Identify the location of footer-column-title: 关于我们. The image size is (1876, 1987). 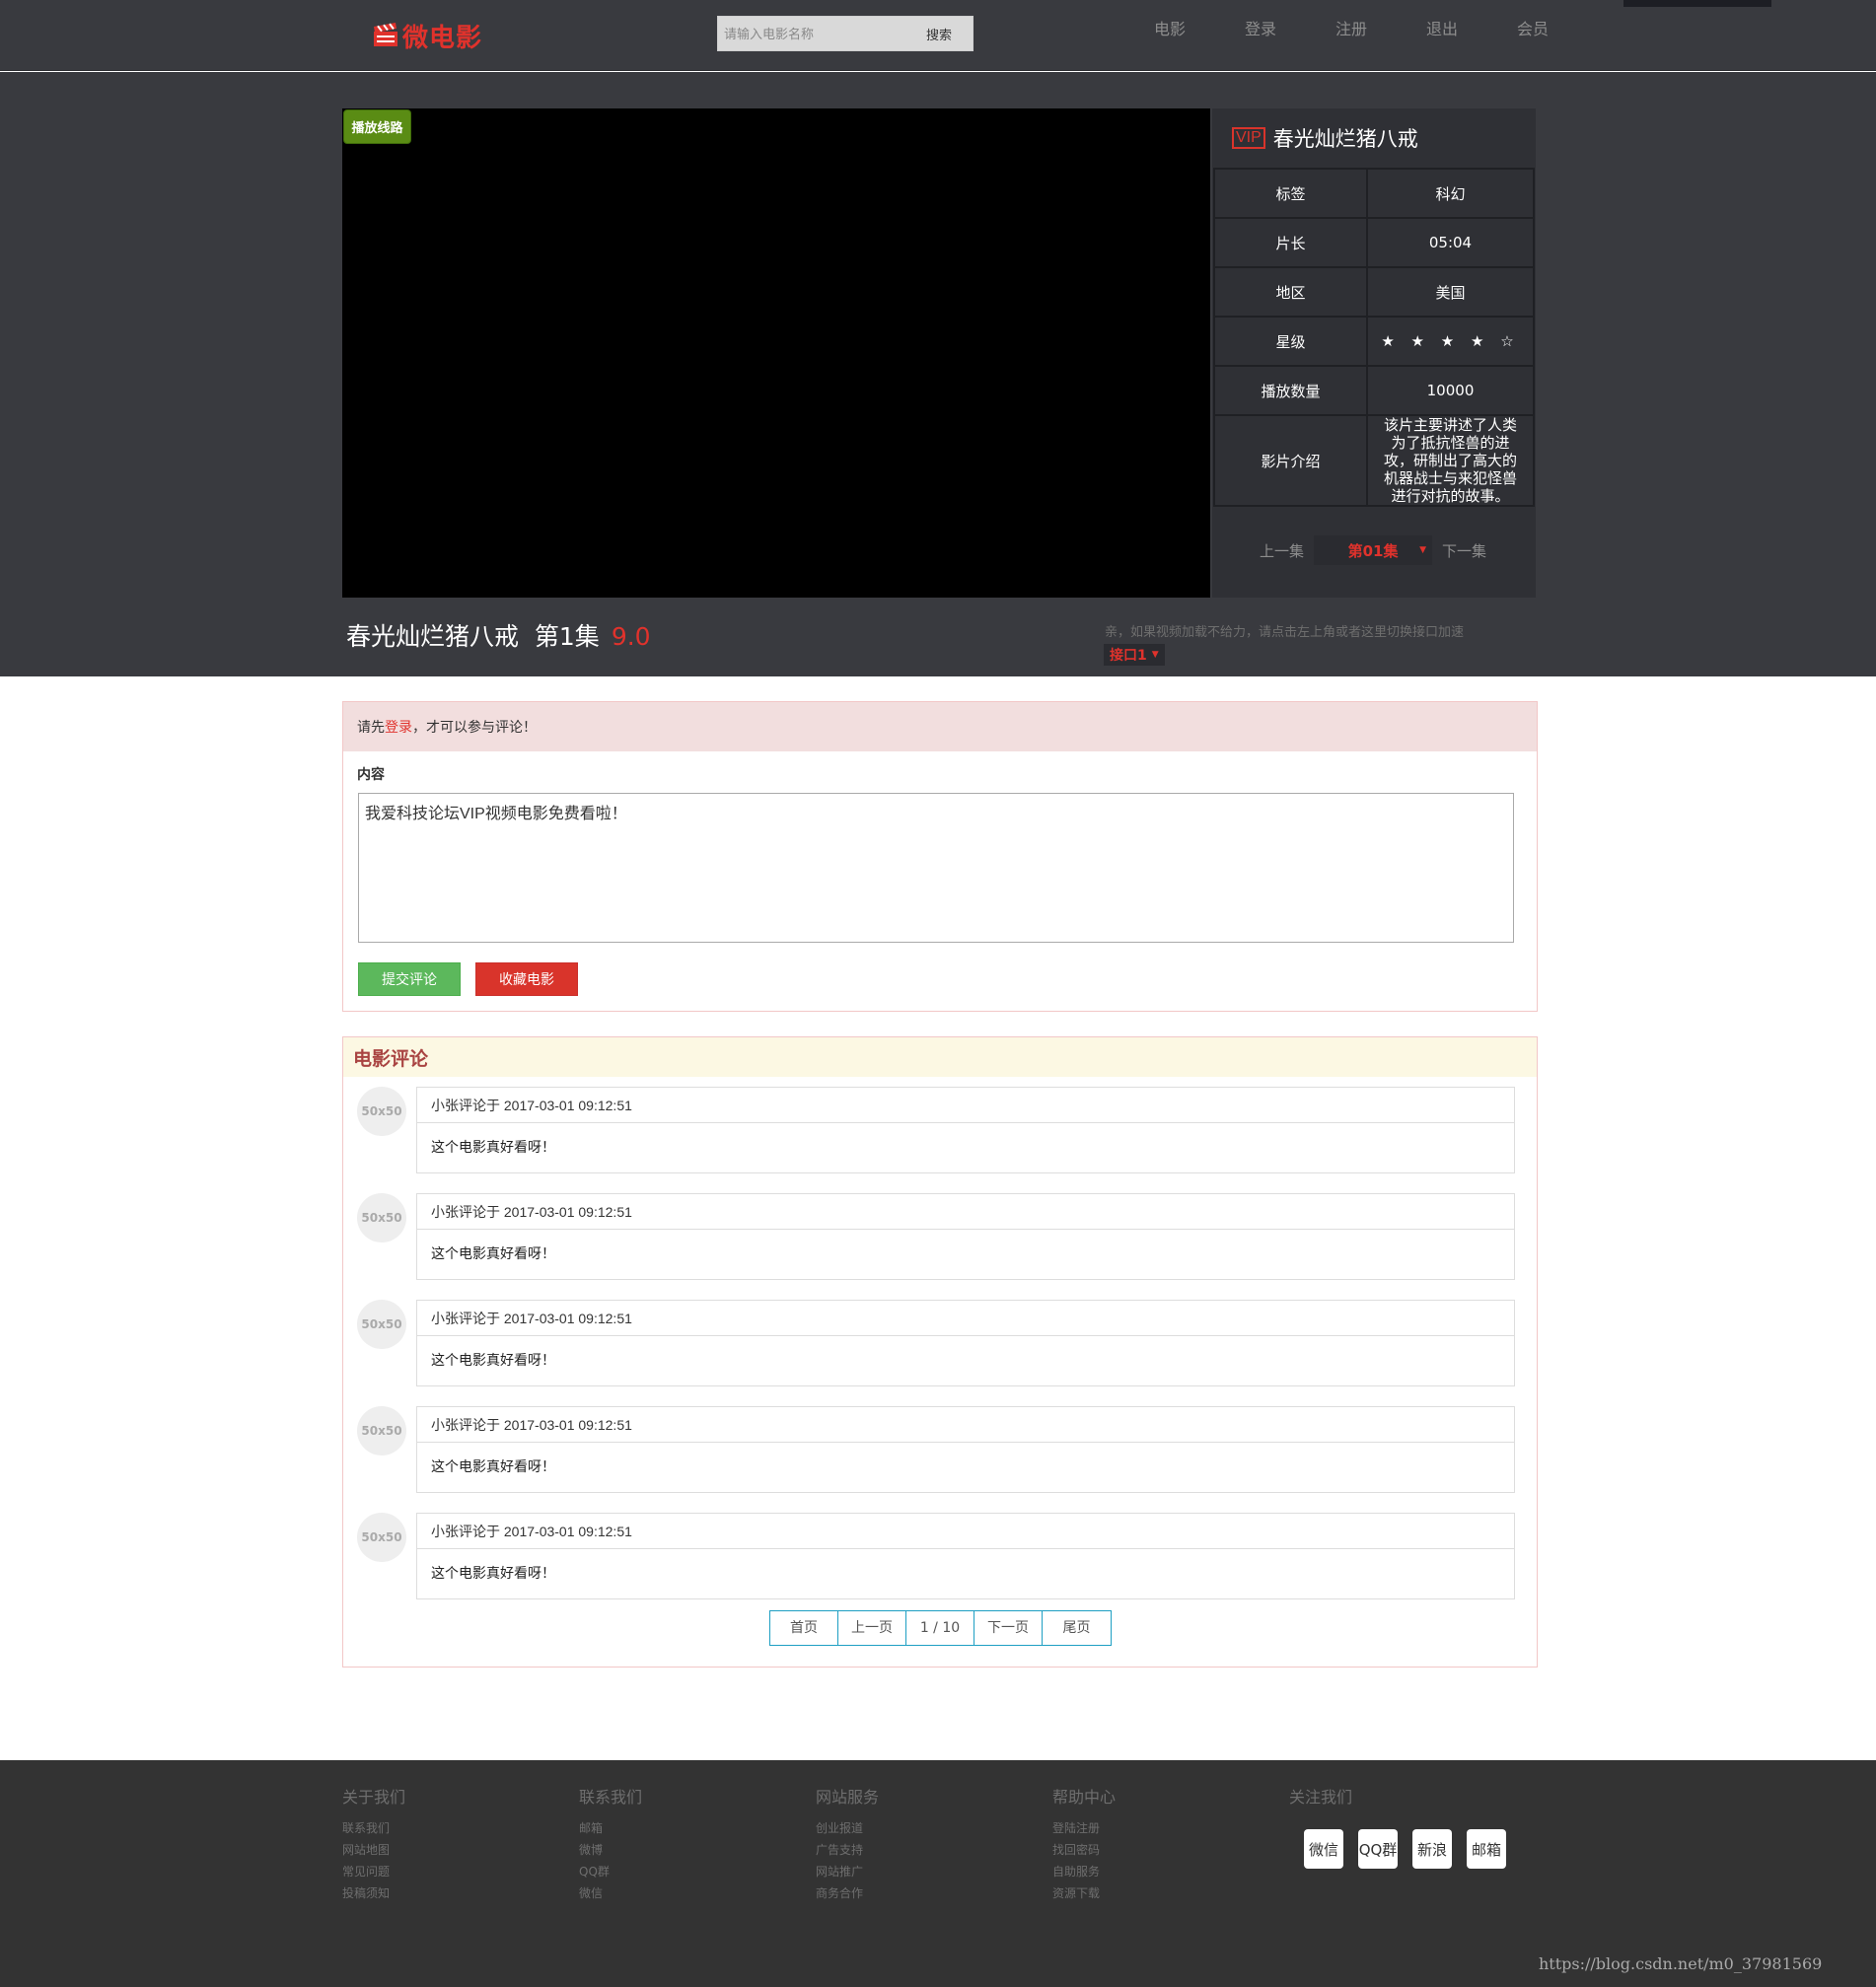
(374, 1797).